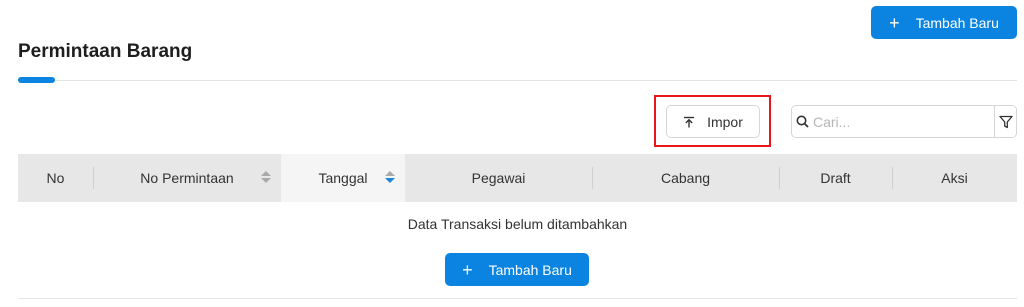 The height and width of the screenshot is (307, 1024). I want to click on column-header-aksi: Aksi, so click(954, 178).